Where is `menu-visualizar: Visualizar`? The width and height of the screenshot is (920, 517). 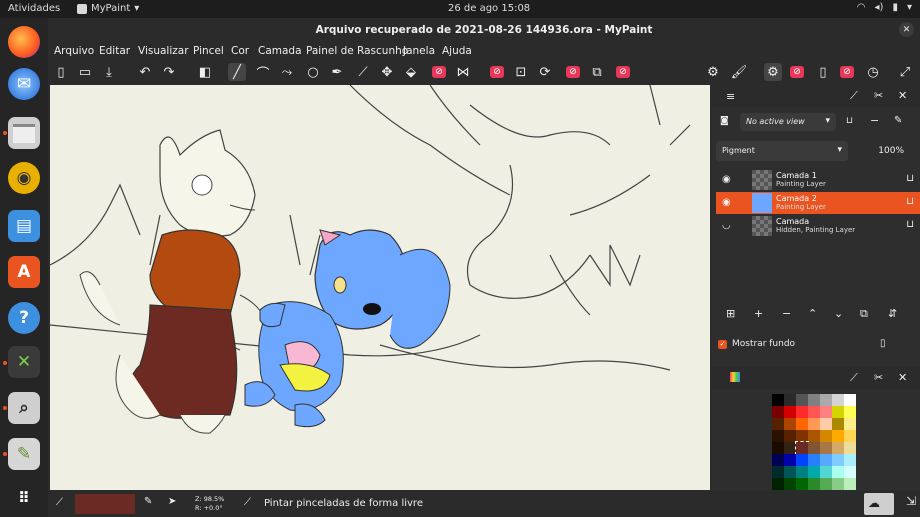 menu-visualizar: Visualizar is located at coordinates (163, 51).